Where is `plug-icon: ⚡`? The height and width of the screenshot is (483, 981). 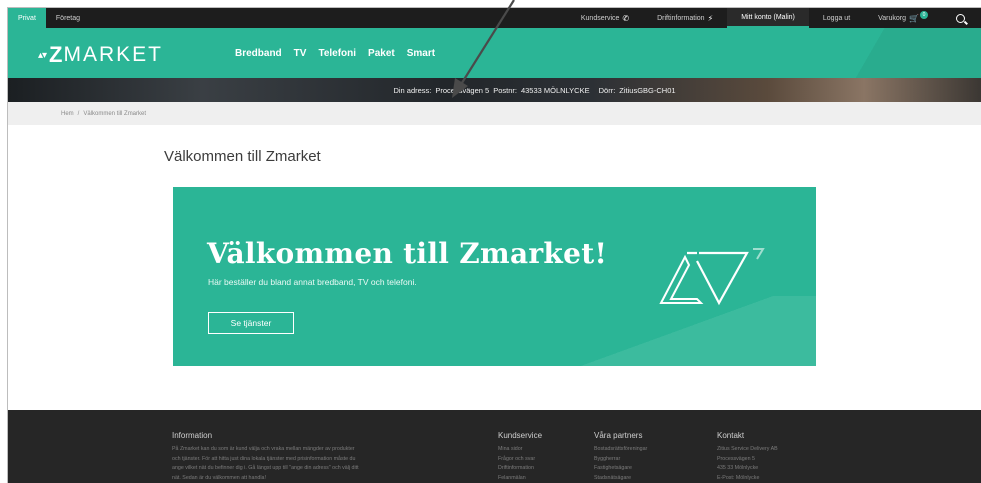 plug-icon: ⚡ is located at coordinates (710, 18).